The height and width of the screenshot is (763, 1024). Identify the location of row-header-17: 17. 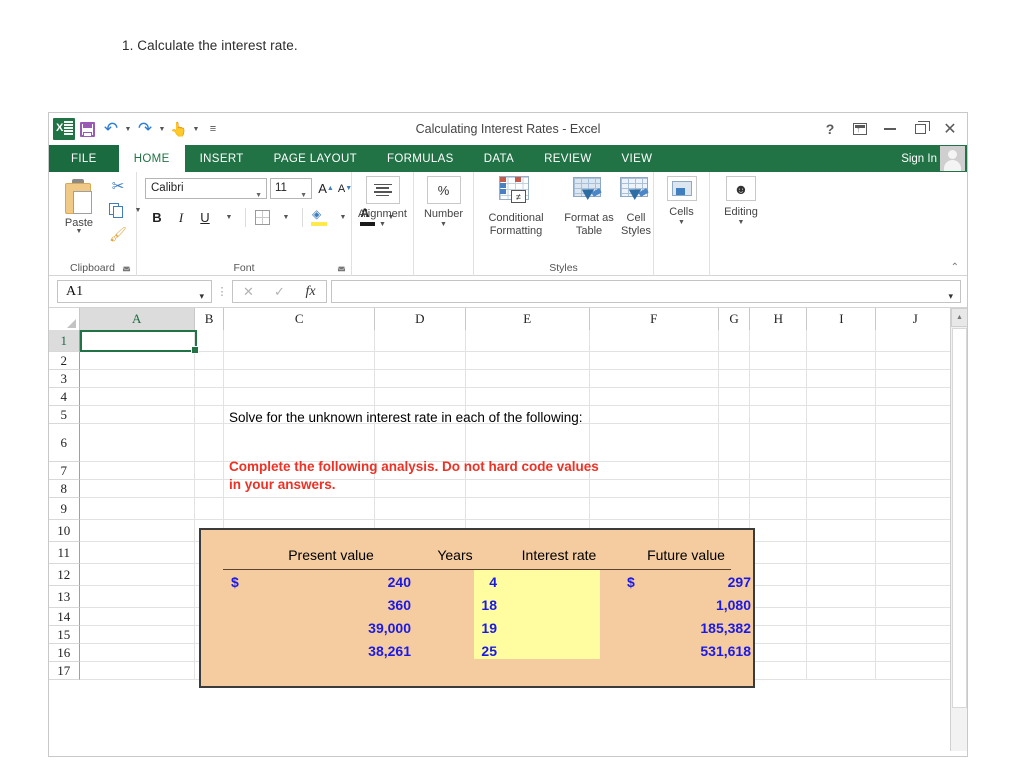
(64, 671).